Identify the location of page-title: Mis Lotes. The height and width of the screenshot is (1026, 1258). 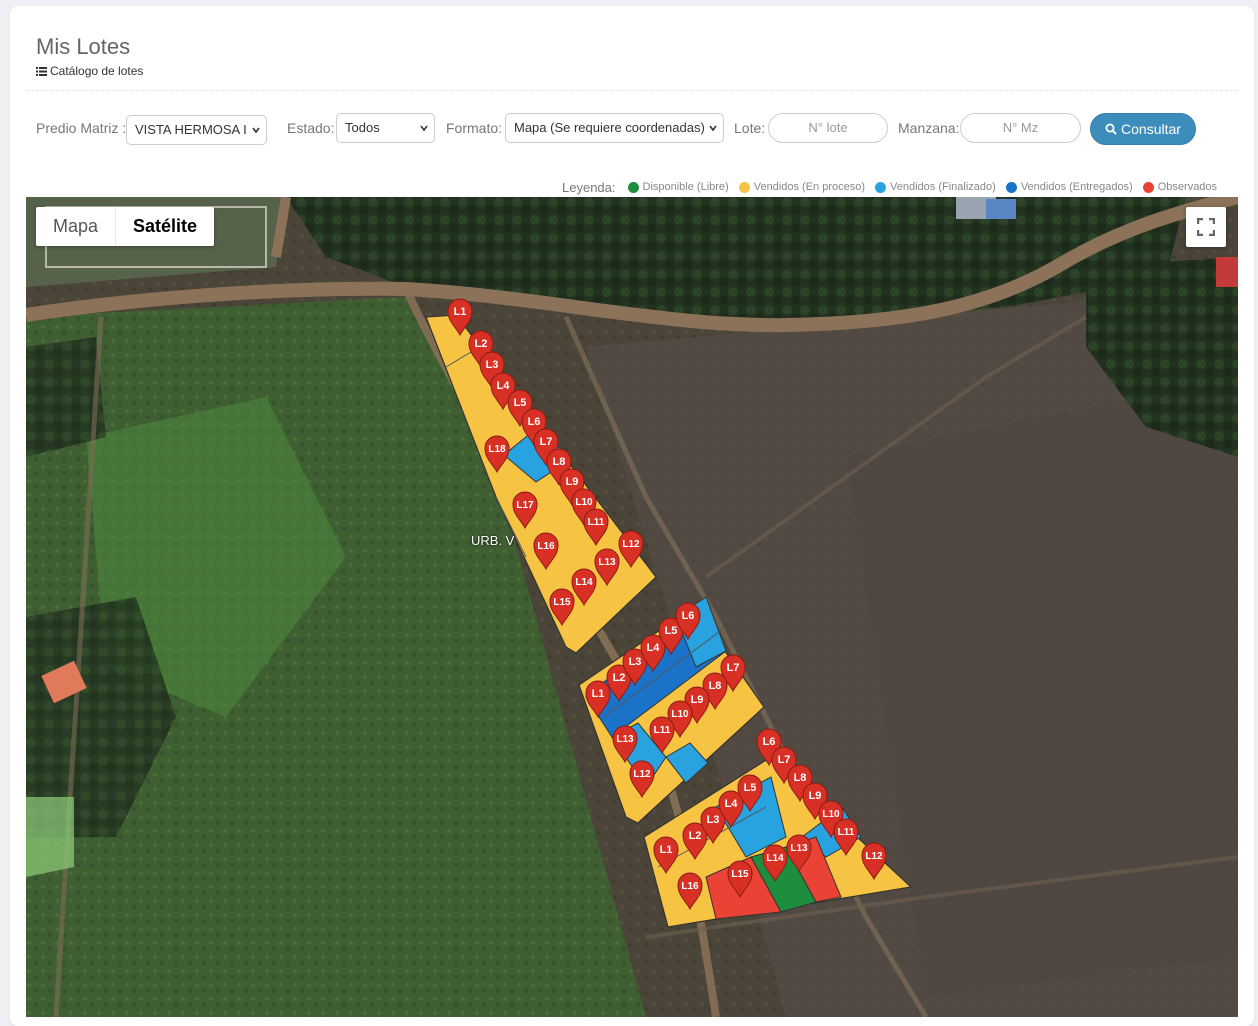
(83, 46).